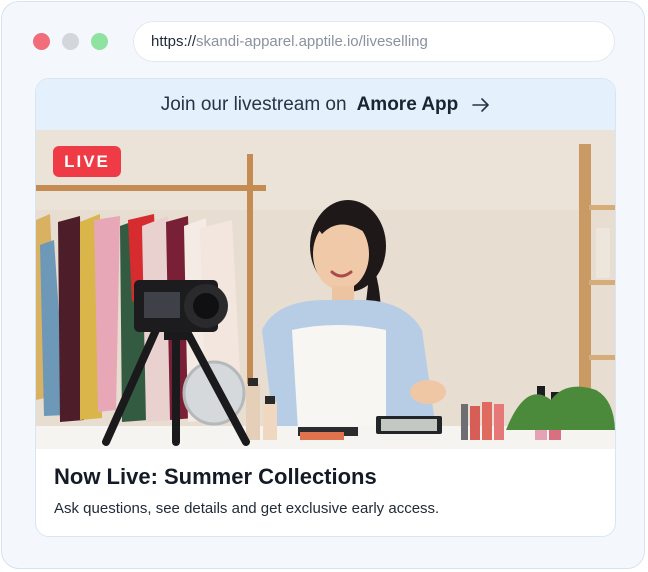  I want to click on banner-app-name: Amore App, so click(407, 104).